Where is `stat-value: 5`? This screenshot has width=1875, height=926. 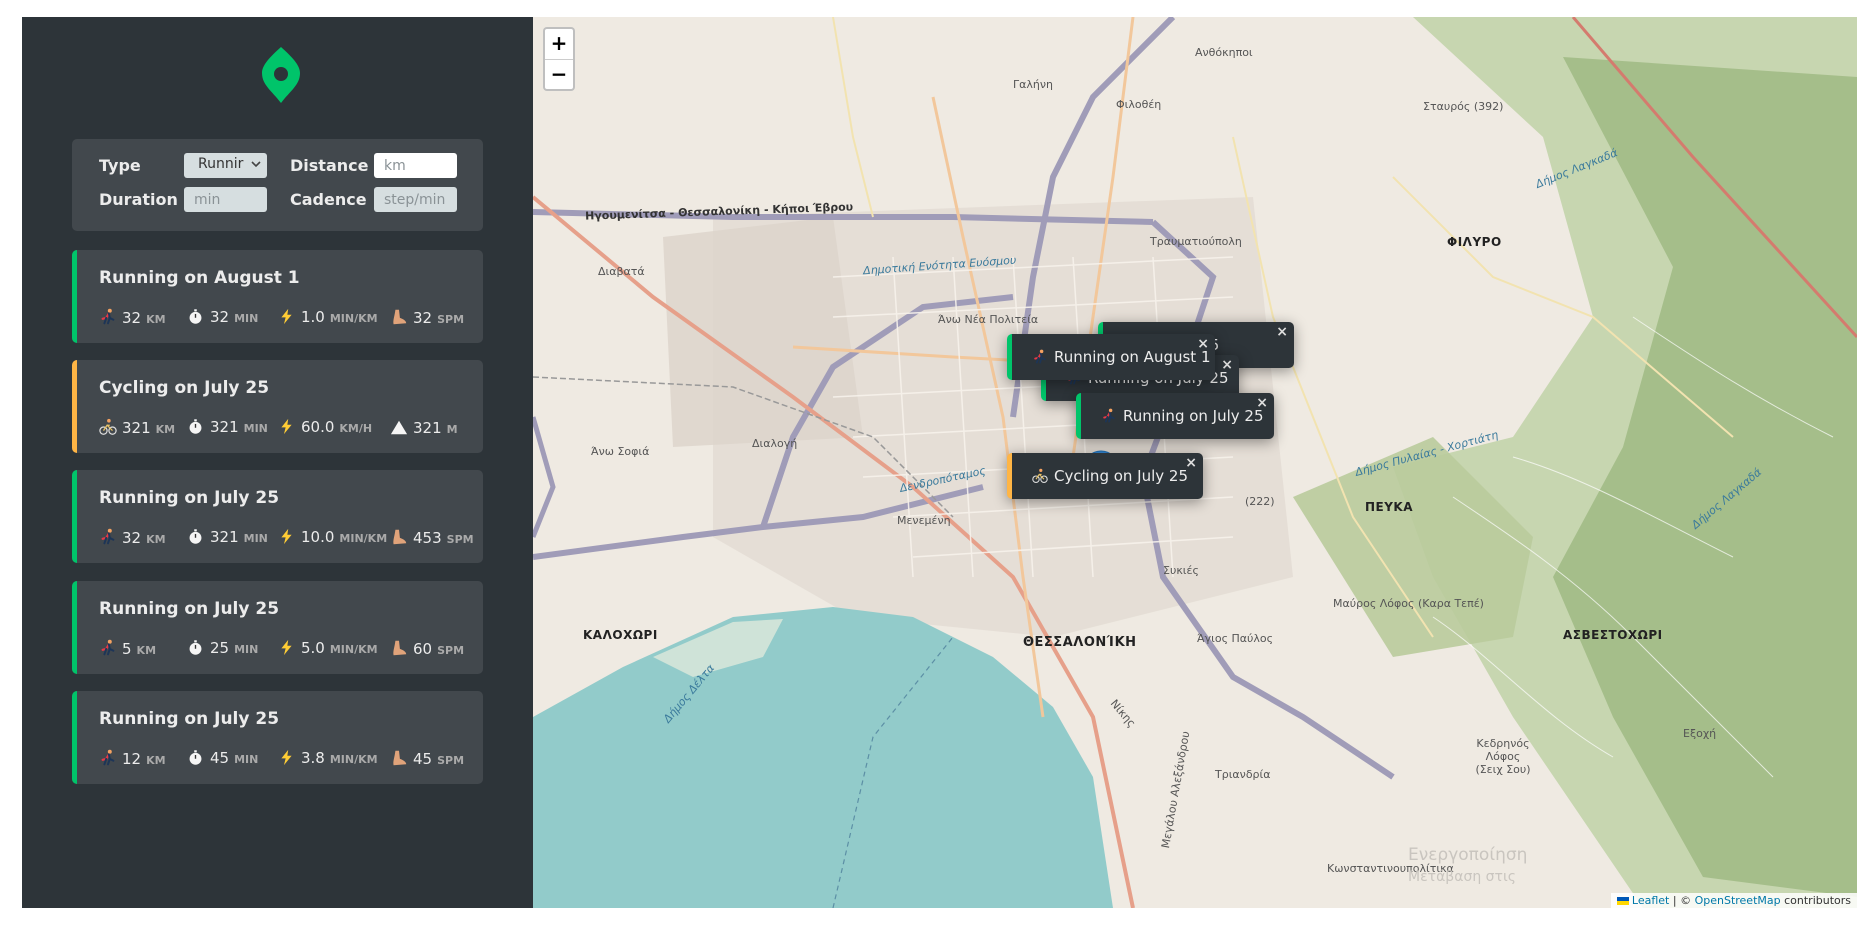
stat-value: 5 is located at coordinates (127, 649).